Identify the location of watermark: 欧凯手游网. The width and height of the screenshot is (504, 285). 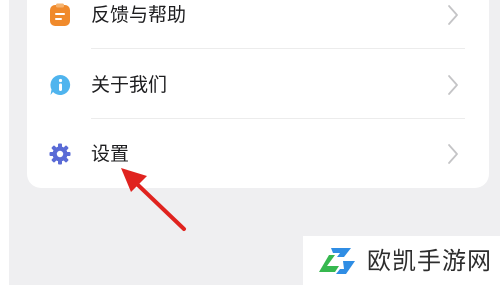
(401, 260).